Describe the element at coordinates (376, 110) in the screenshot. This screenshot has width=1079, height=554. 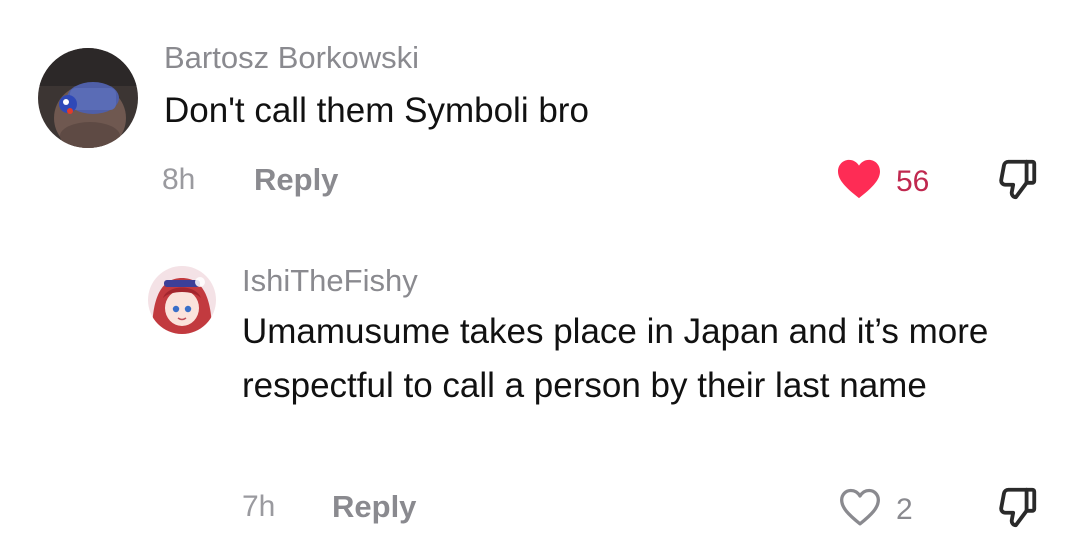
I see `comment-text: Don't call them Symboli bro` at that location.